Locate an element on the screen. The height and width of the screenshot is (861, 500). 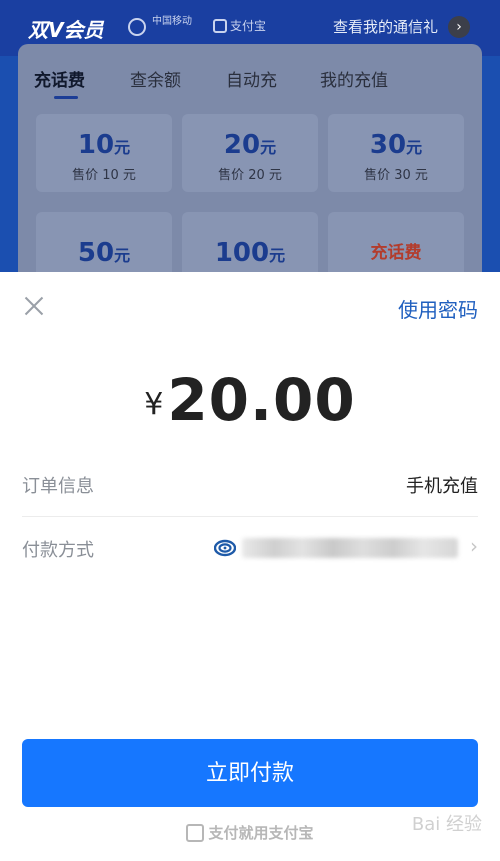
amount-tile-100: 100元 is located at coordinates (250, 242).